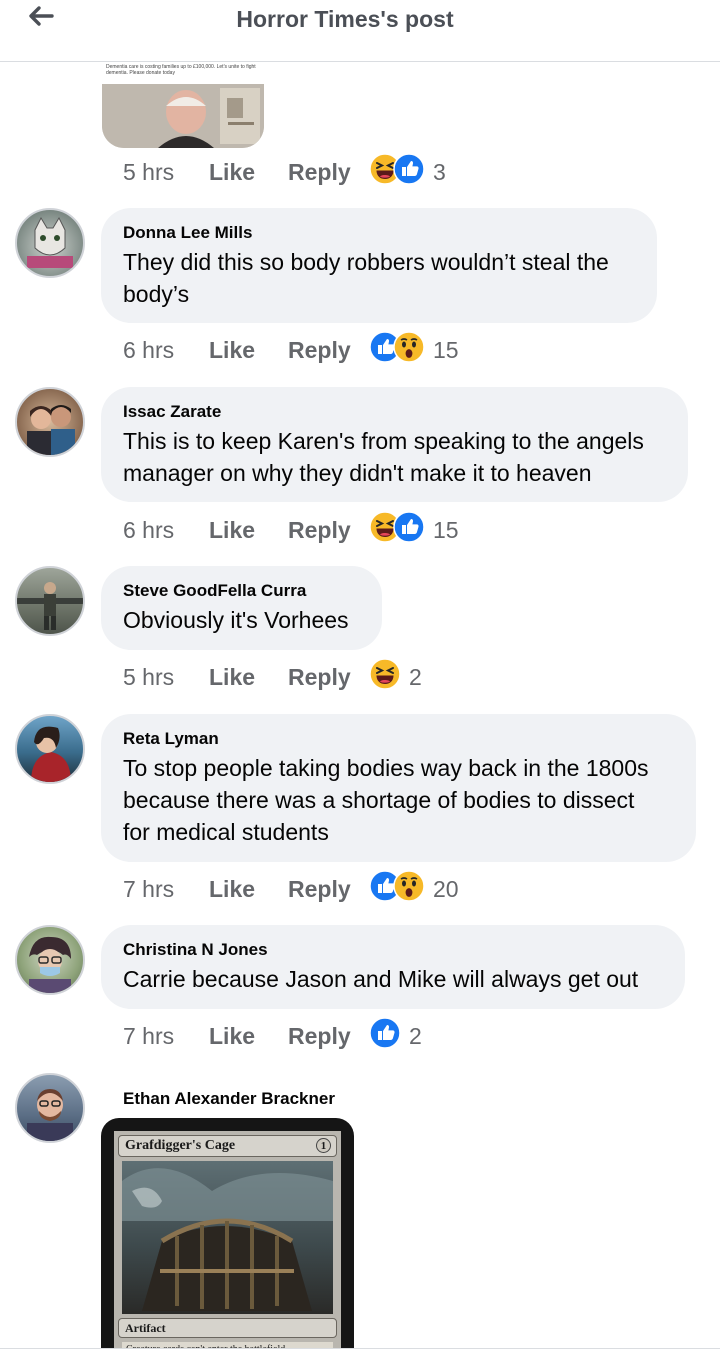  What do you see at coordinates (446, 889) in the screenshot?
I see `reaction-count: 20` at bounding box center [446, 889].